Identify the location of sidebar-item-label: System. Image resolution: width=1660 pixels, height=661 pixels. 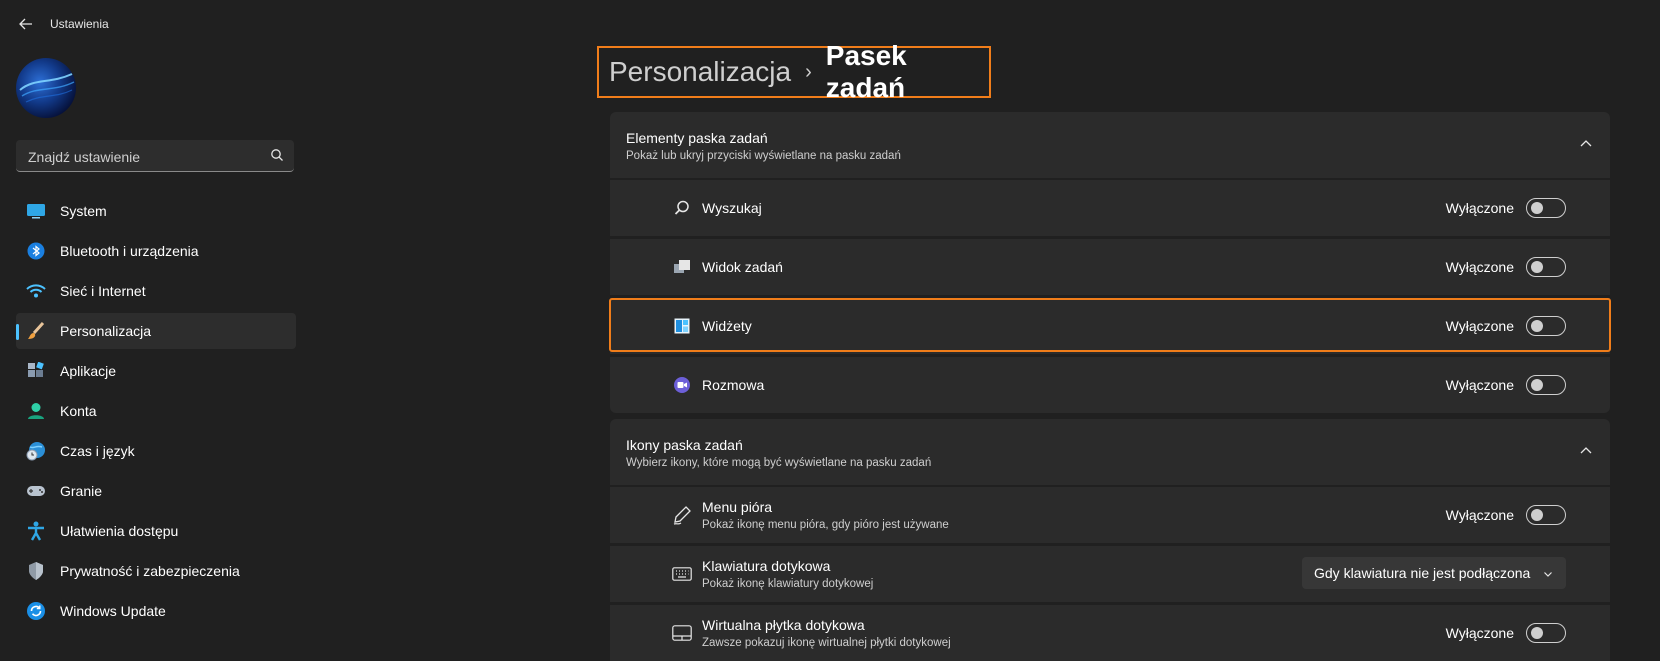
(83, 211).